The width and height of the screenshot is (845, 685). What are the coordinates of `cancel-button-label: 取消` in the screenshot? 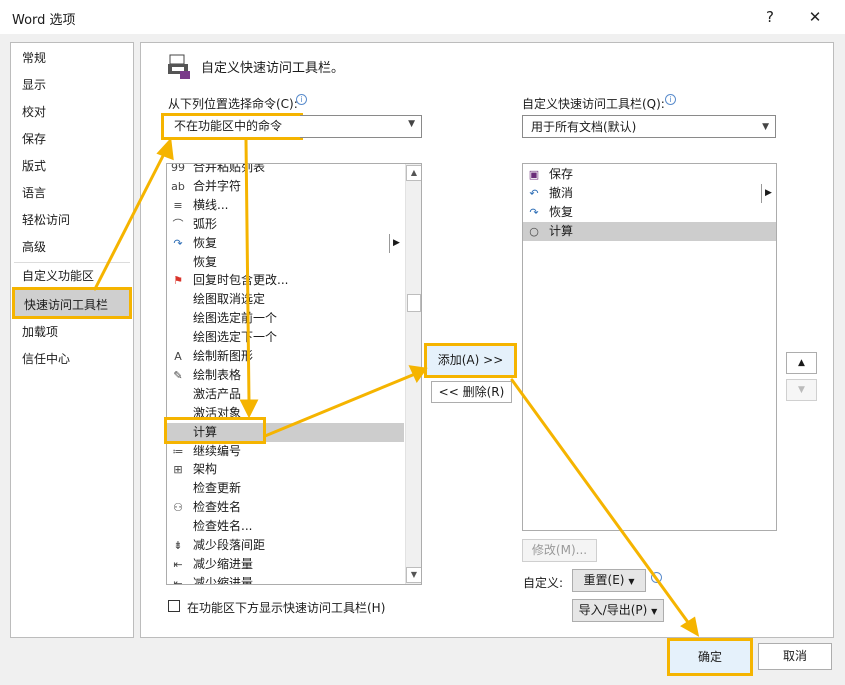 It's located at (794, 656).